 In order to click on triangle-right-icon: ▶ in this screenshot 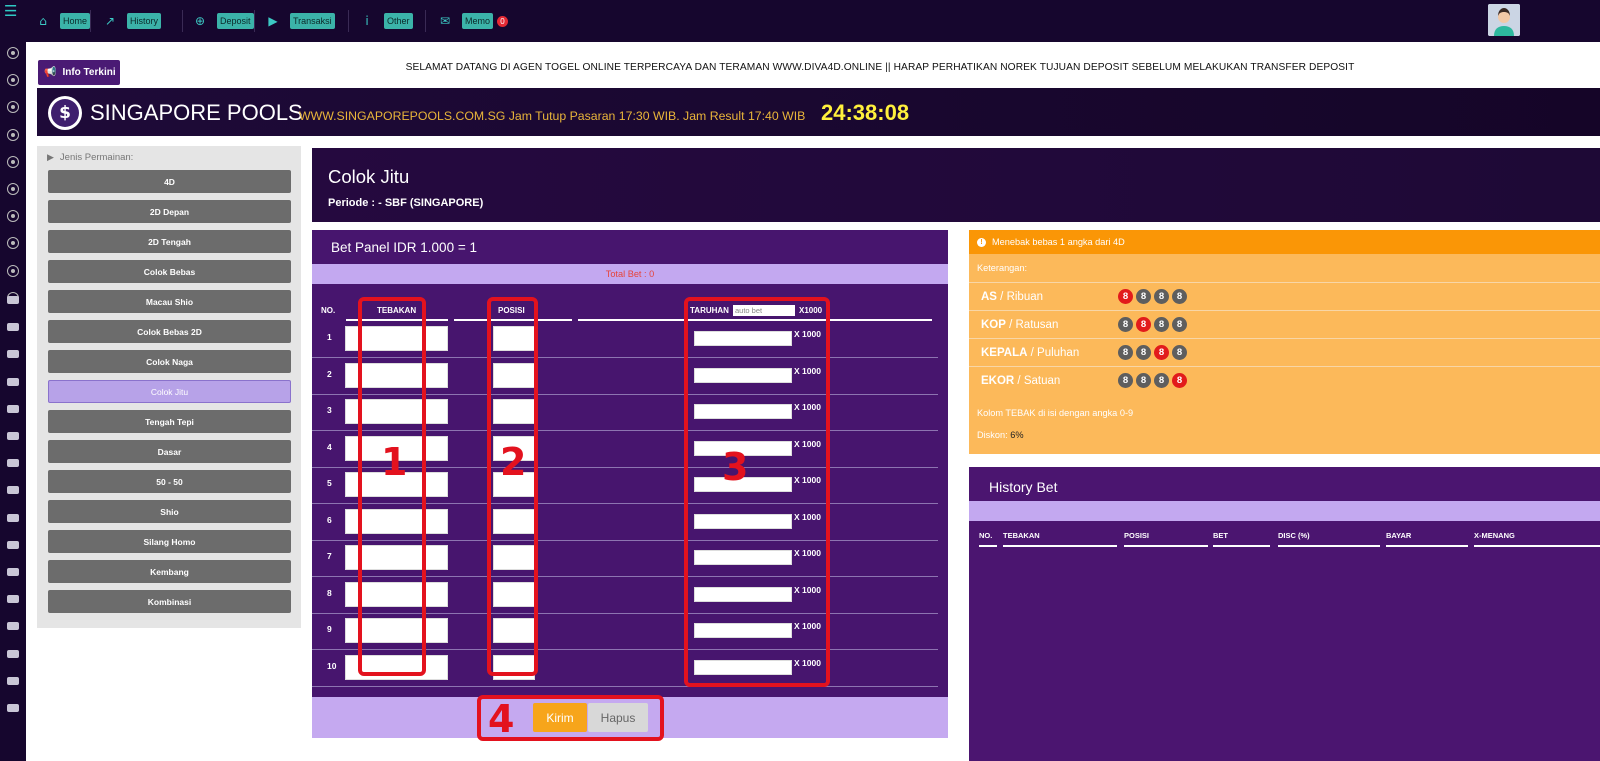, I will do `click(50, 157)`.